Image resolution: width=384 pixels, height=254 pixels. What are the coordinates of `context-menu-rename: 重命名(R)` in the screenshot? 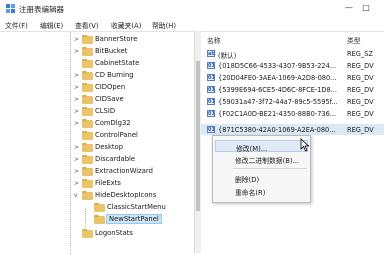 It's located at (261, 191).